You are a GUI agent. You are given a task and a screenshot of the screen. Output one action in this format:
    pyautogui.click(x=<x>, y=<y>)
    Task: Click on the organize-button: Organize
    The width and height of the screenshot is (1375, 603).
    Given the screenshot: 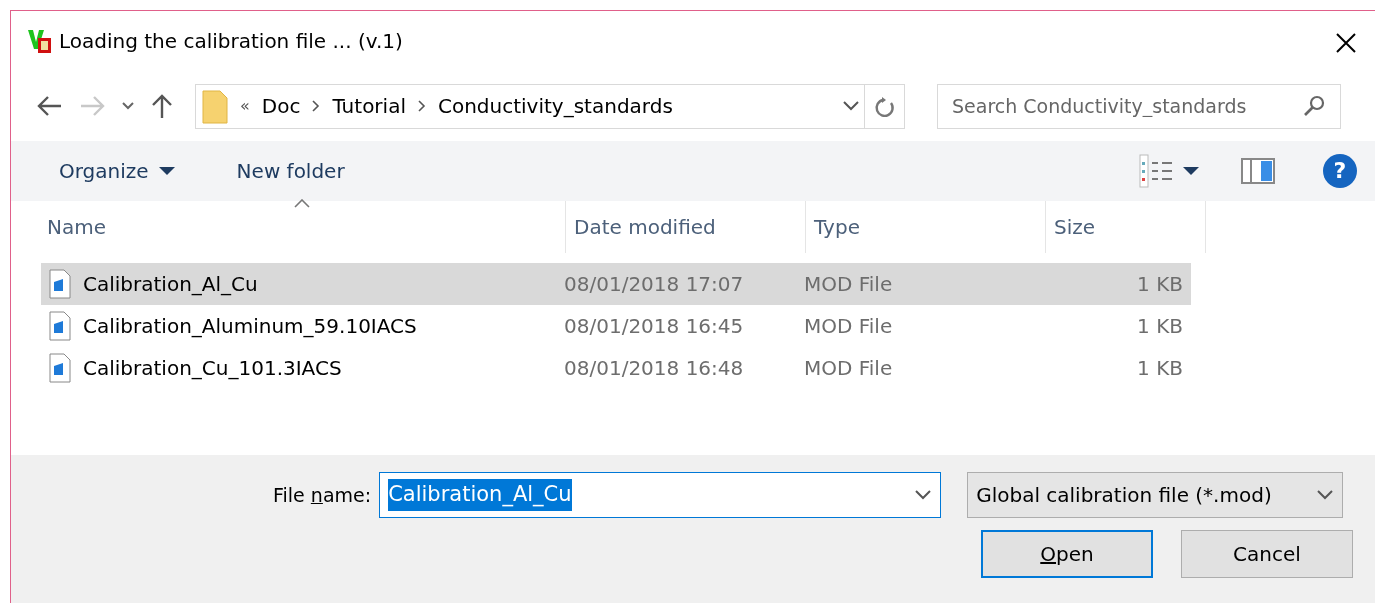 What is the action you would take?
    pyautogui.click(x=117, y=171)
    